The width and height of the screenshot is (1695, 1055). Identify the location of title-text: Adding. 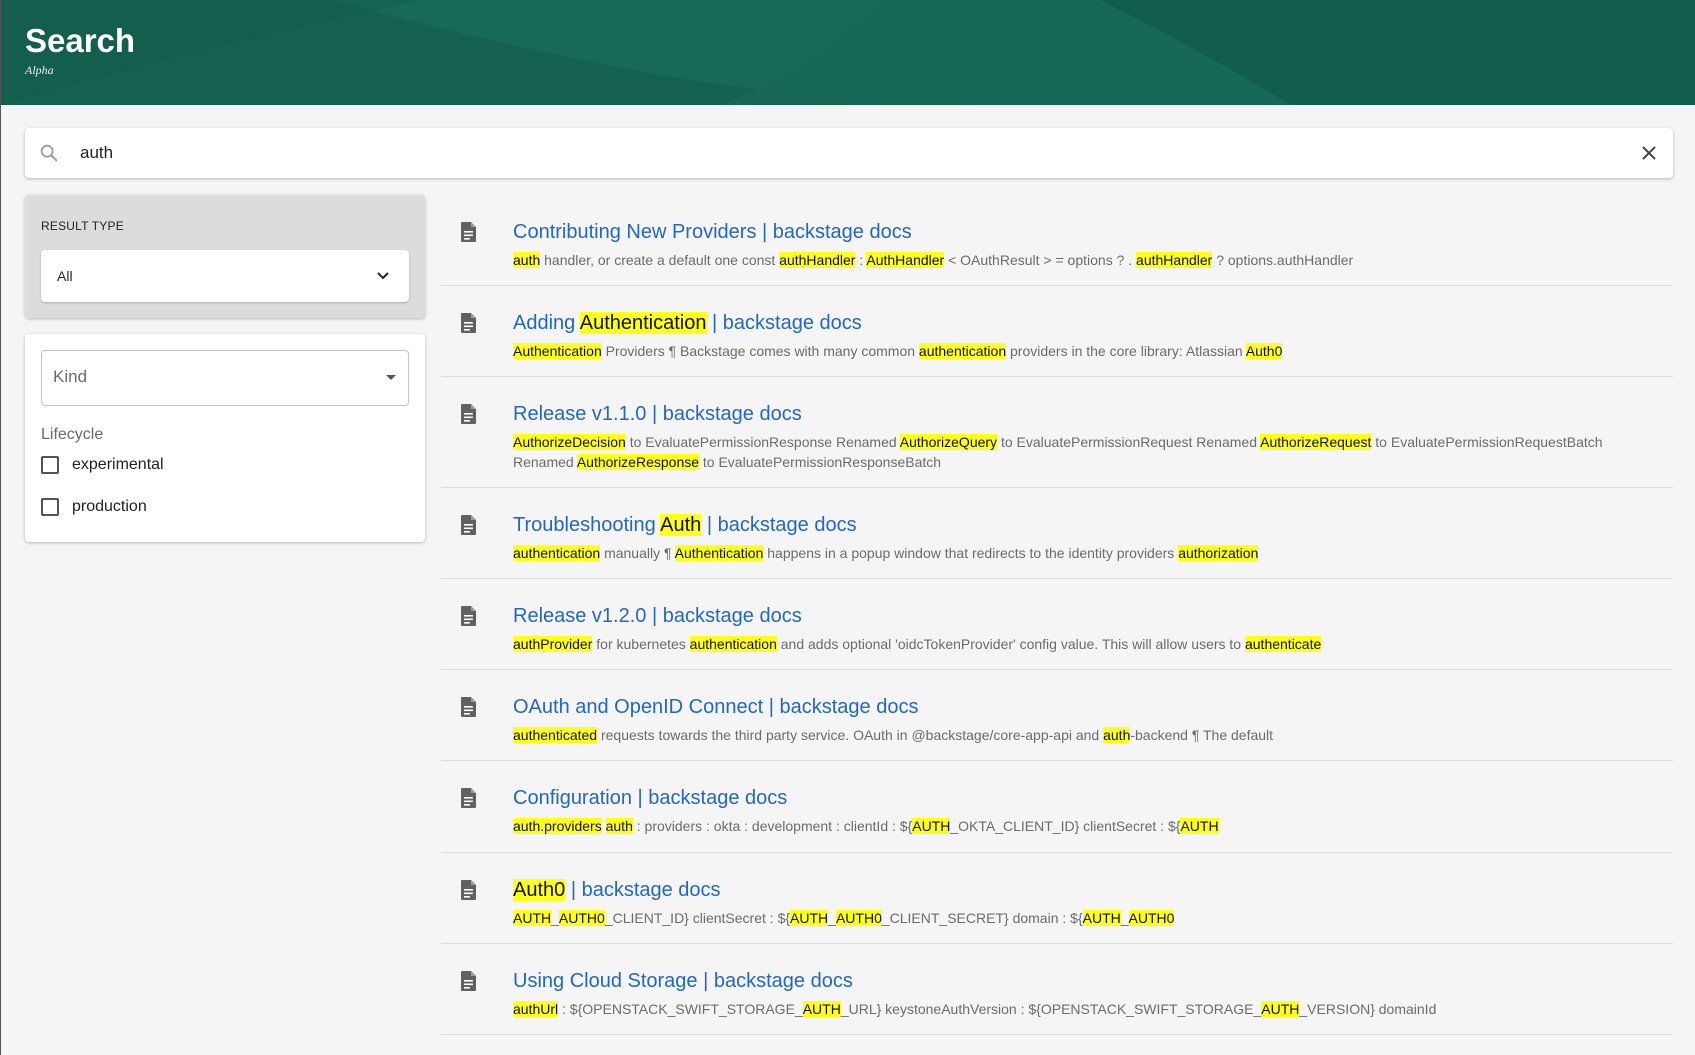
(546, 323).